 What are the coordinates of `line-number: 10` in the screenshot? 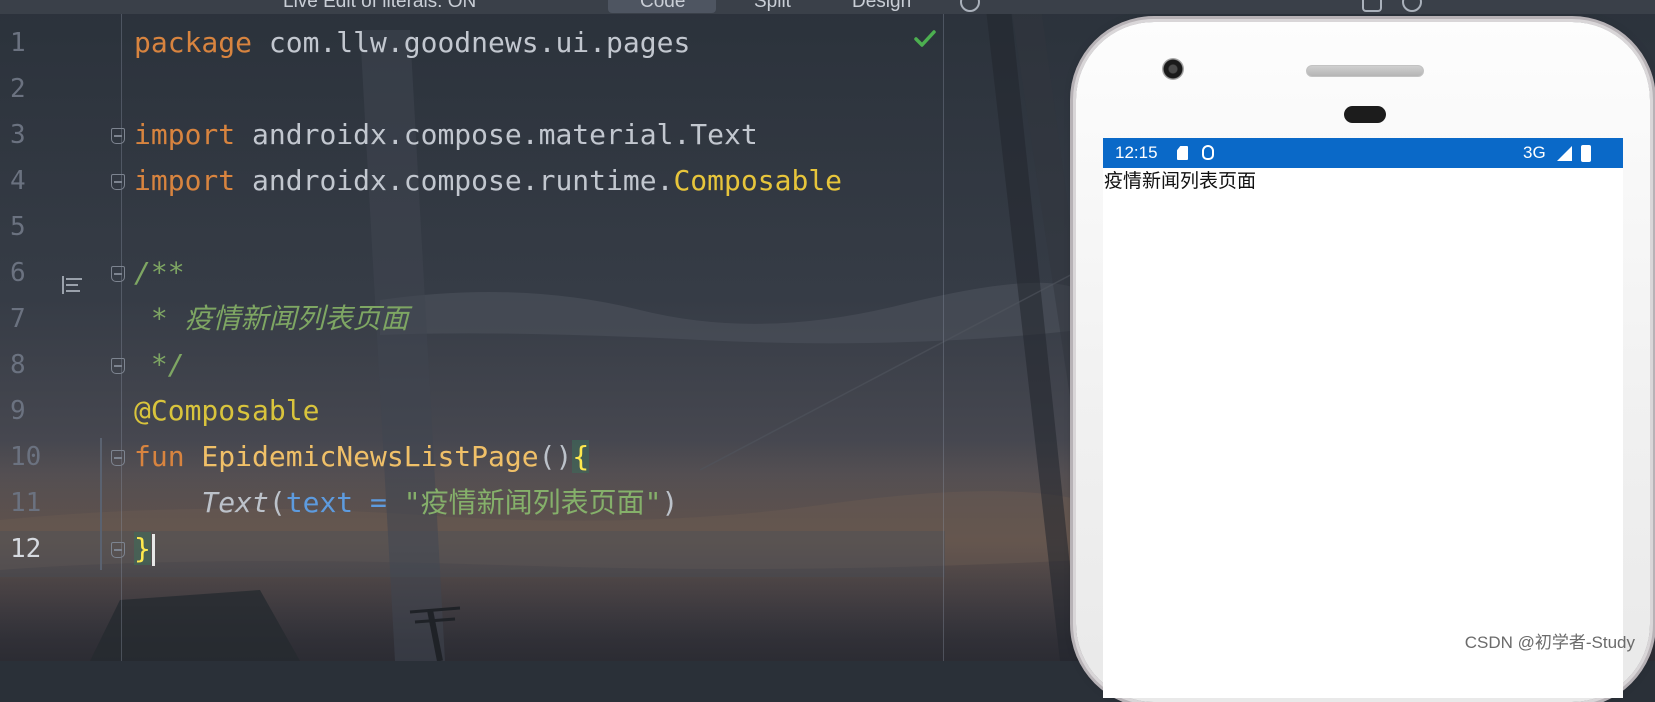 It's located at (26, 457).